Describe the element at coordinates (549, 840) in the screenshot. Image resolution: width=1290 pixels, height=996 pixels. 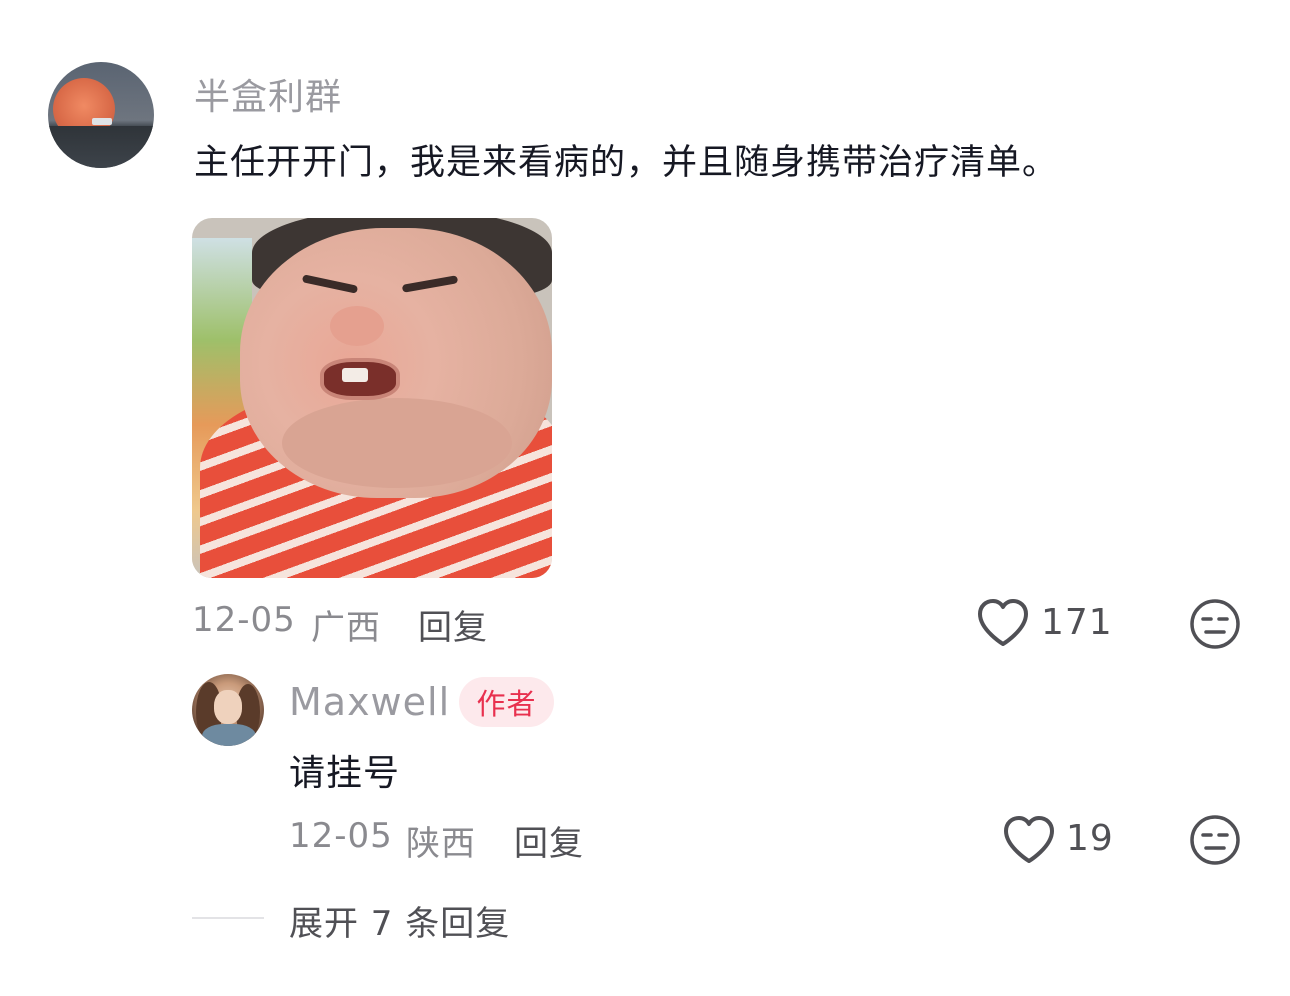
I see `reply-reply-button: 回复` at that location.